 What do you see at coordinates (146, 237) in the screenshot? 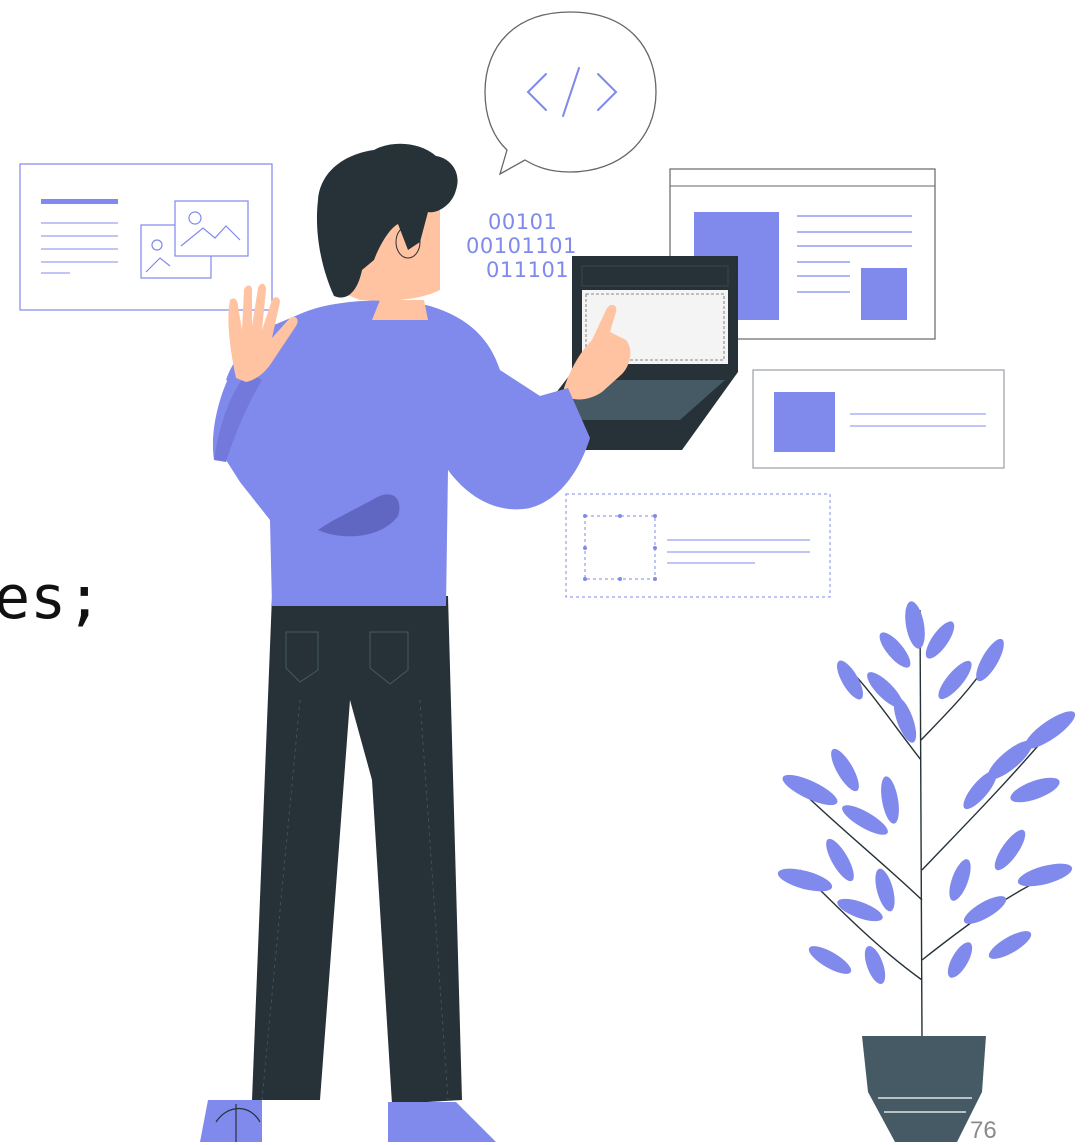
I see `left-card` at bounding box center [146, 237].